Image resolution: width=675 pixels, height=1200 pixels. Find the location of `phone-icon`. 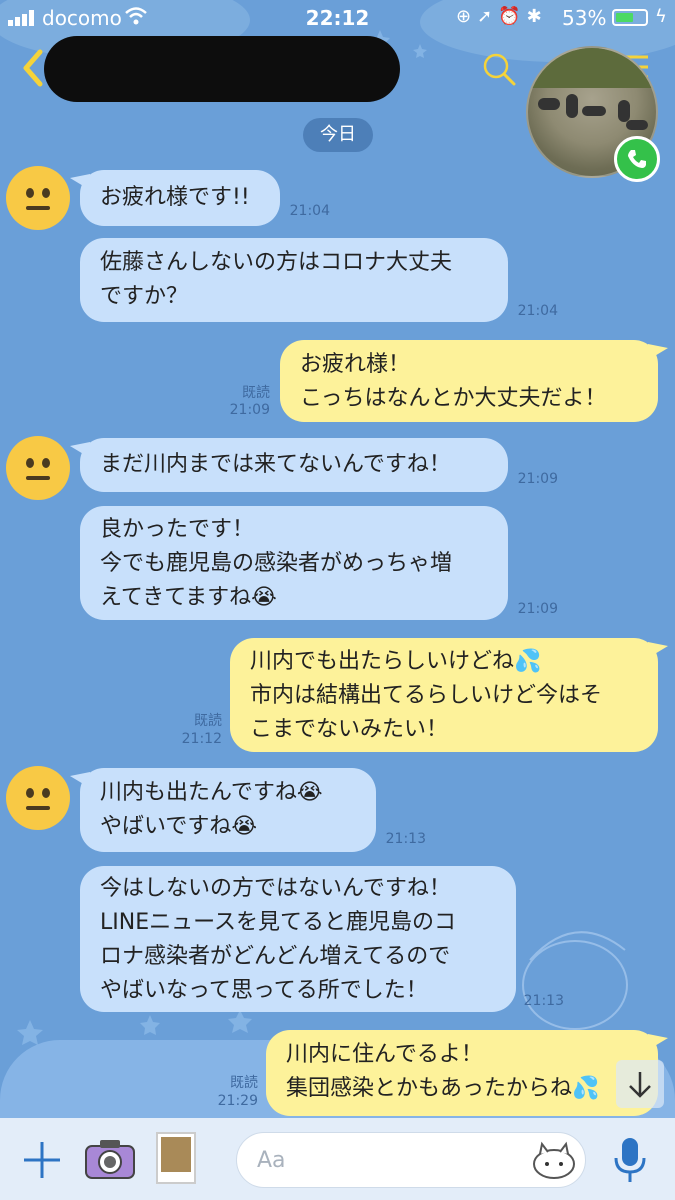

phone-icon is located at coordinates (637, 159).